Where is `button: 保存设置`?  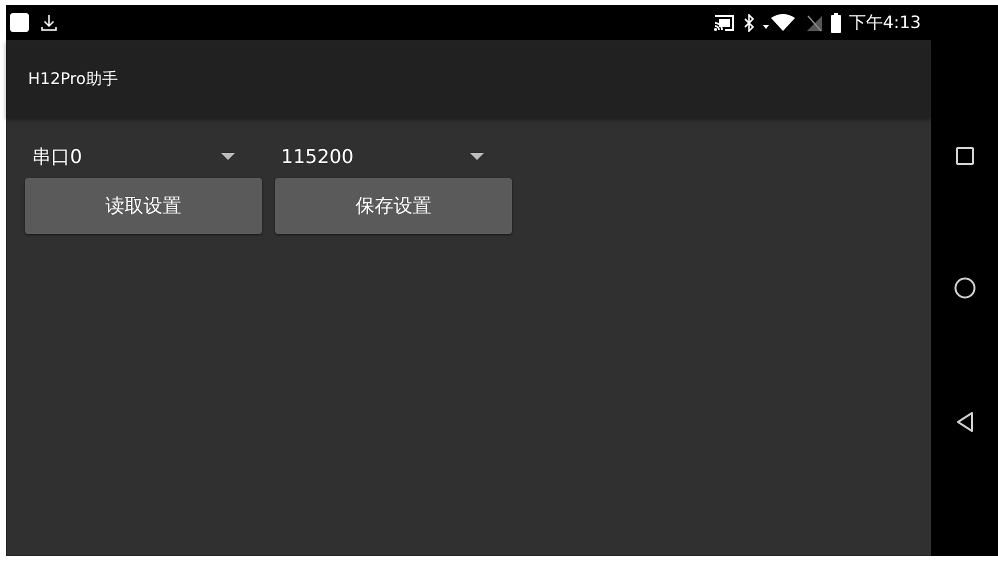 button: 保存设置 is located at coordinates (393, 206).